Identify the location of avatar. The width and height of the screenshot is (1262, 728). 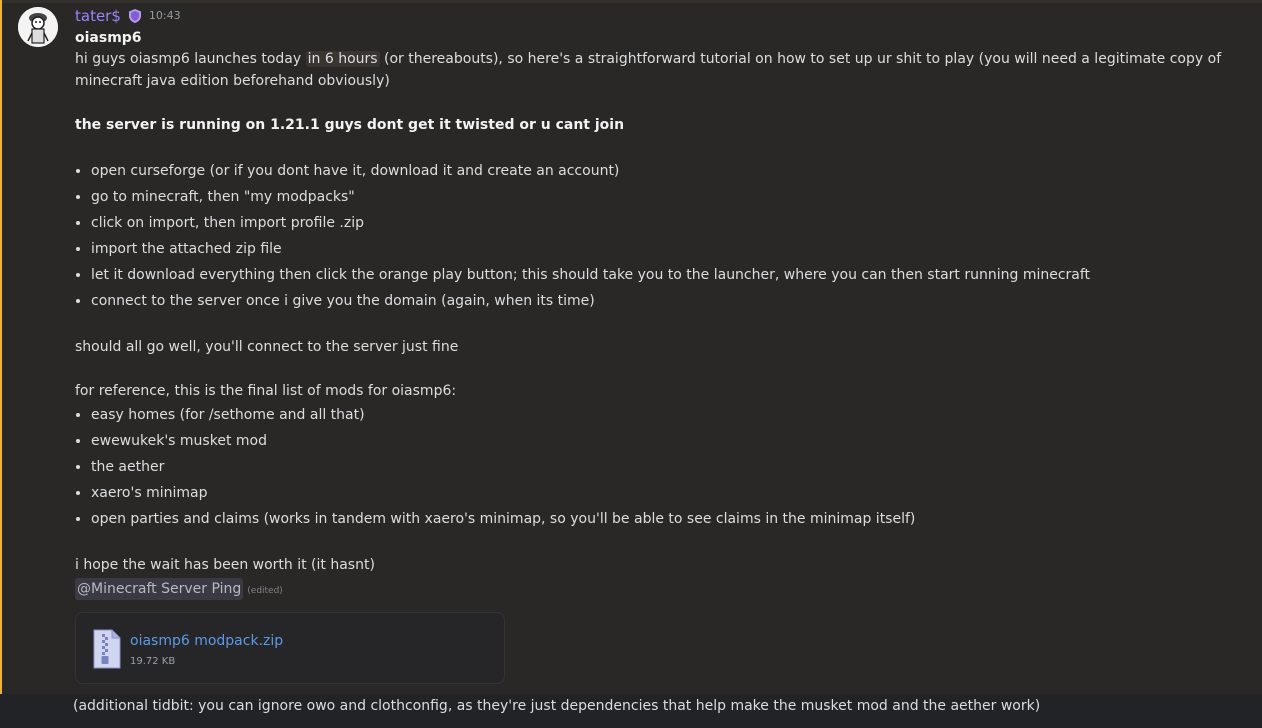
(38, 27).